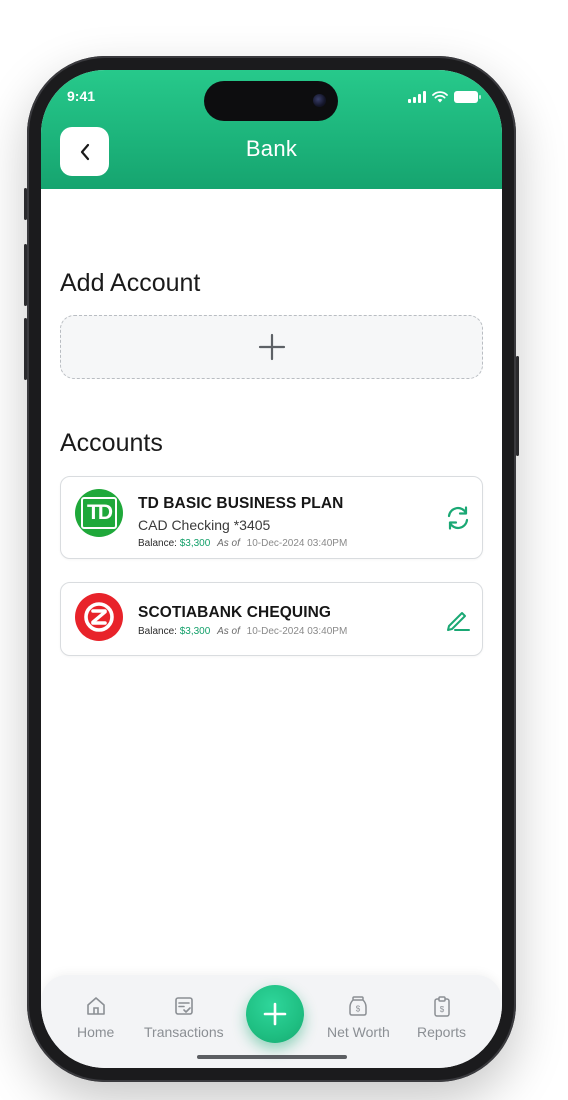 This screenshot has width=568, height=1100. I want to click on add-transaction-fab, so click(275, 1014).